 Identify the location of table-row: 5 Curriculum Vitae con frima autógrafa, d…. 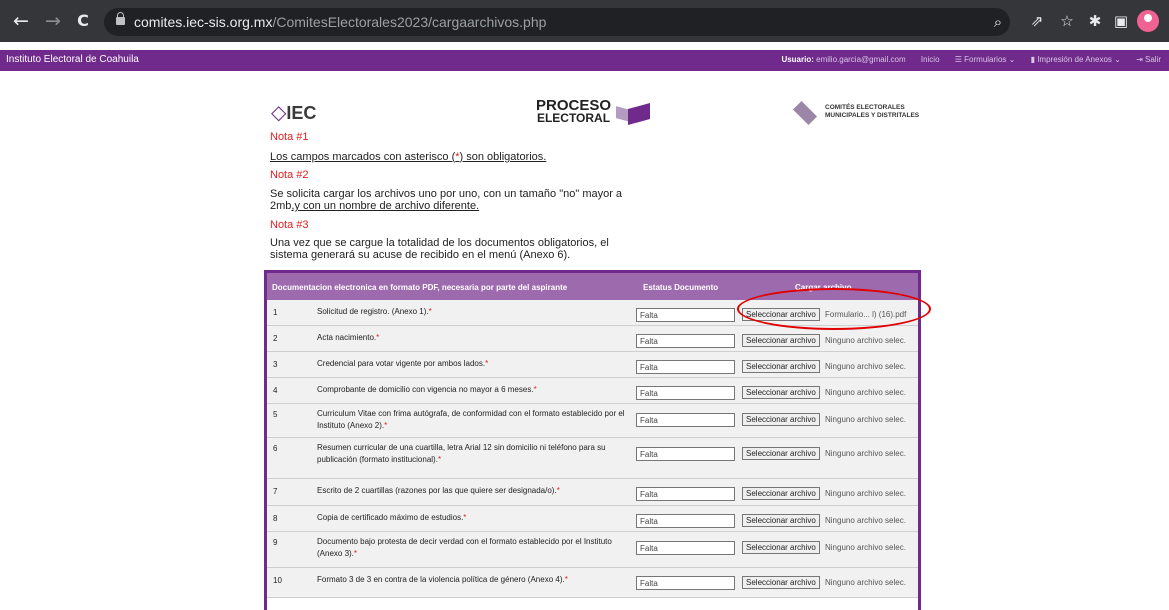
(592, 421).